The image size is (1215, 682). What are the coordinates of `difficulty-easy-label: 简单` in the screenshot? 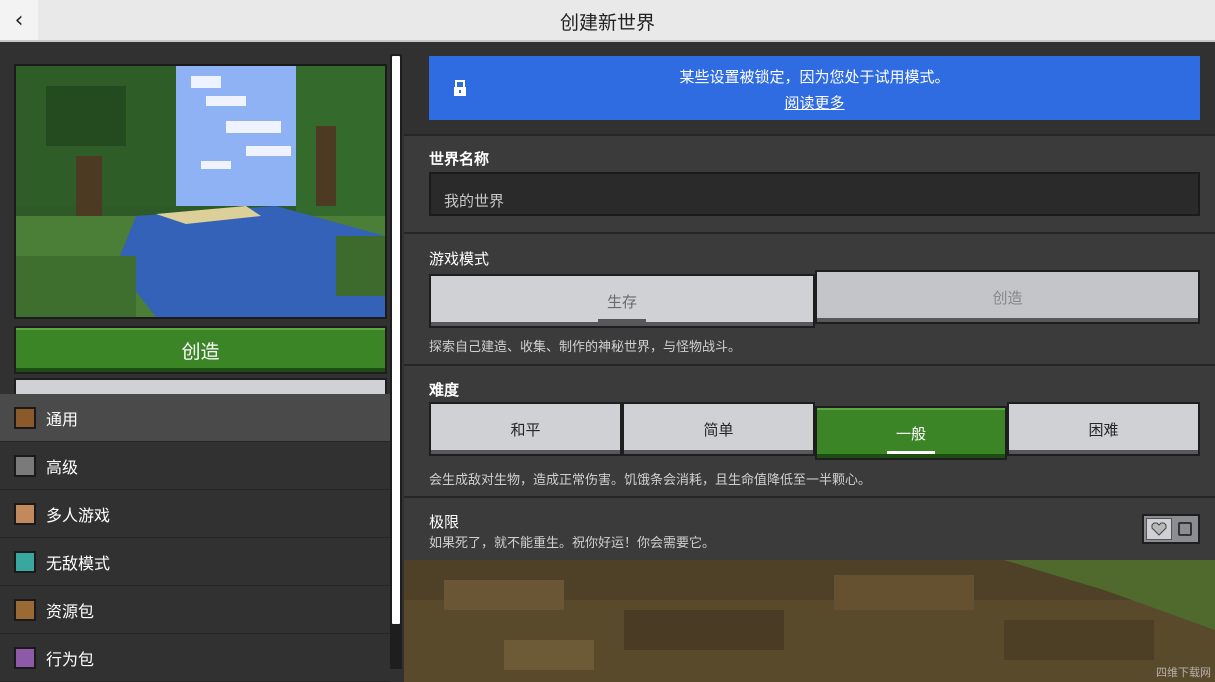 It's located at (718, 429).